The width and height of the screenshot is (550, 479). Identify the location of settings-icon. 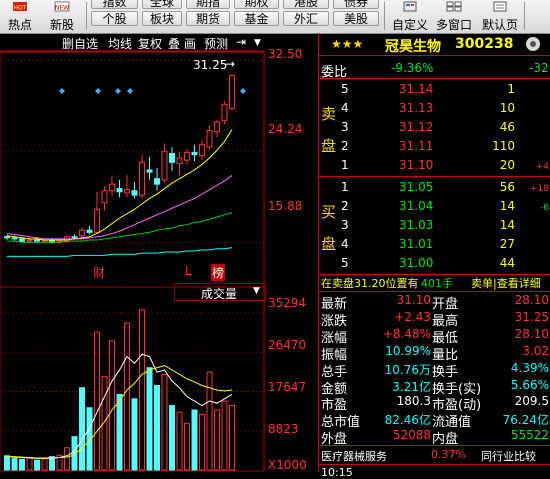
(533, 44).